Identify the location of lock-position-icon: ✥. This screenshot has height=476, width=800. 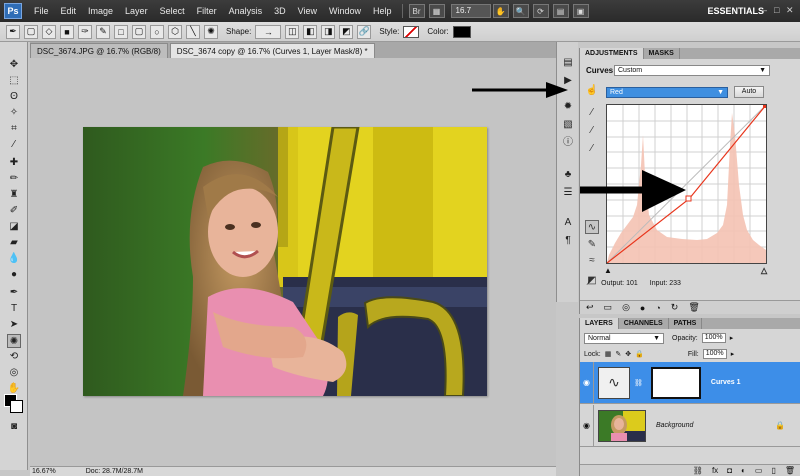
(628, 354).